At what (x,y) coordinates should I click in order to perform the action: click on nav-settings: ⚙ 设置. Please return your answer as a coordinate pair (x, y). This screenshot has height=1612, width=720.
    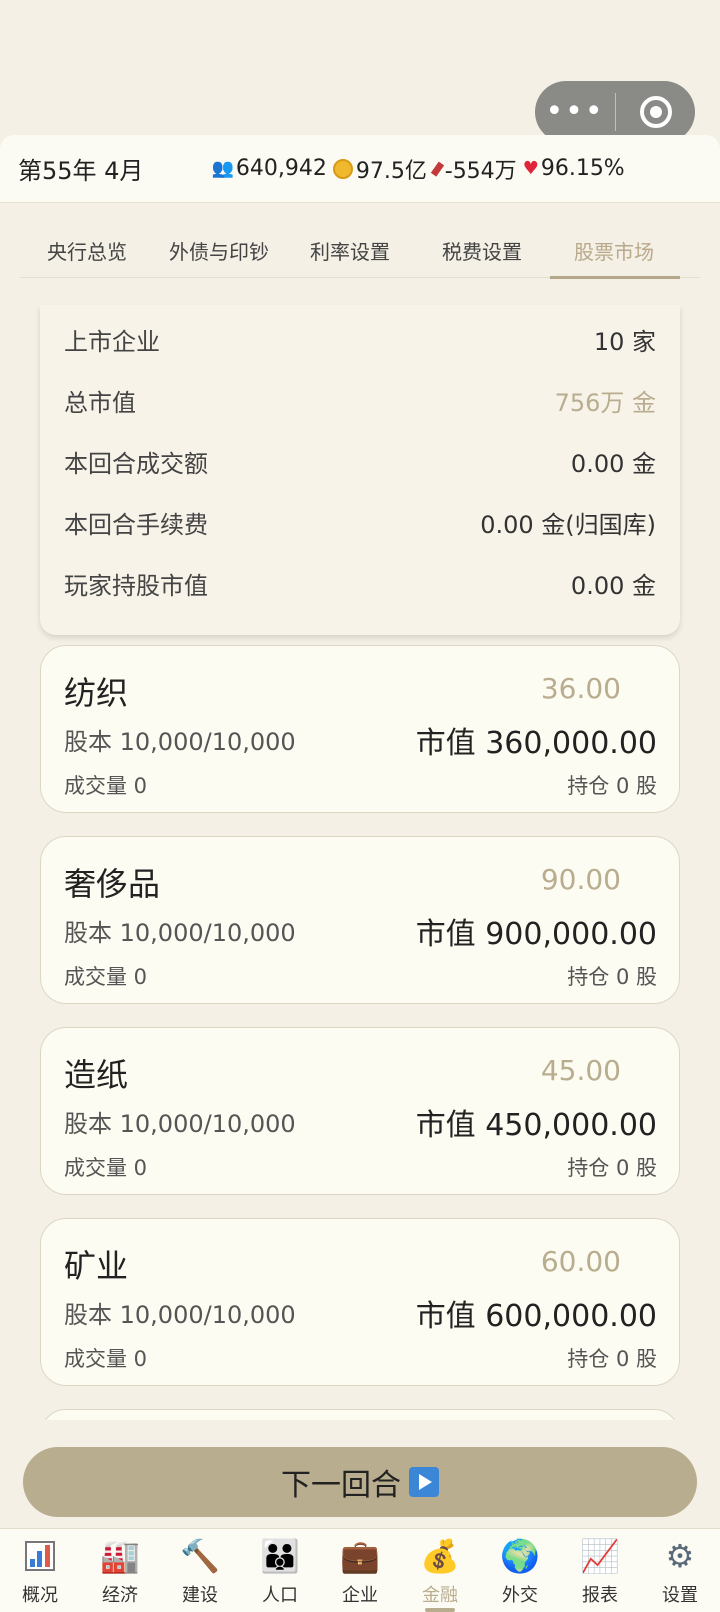
    Looking at the image, I should click on (680, 1570).